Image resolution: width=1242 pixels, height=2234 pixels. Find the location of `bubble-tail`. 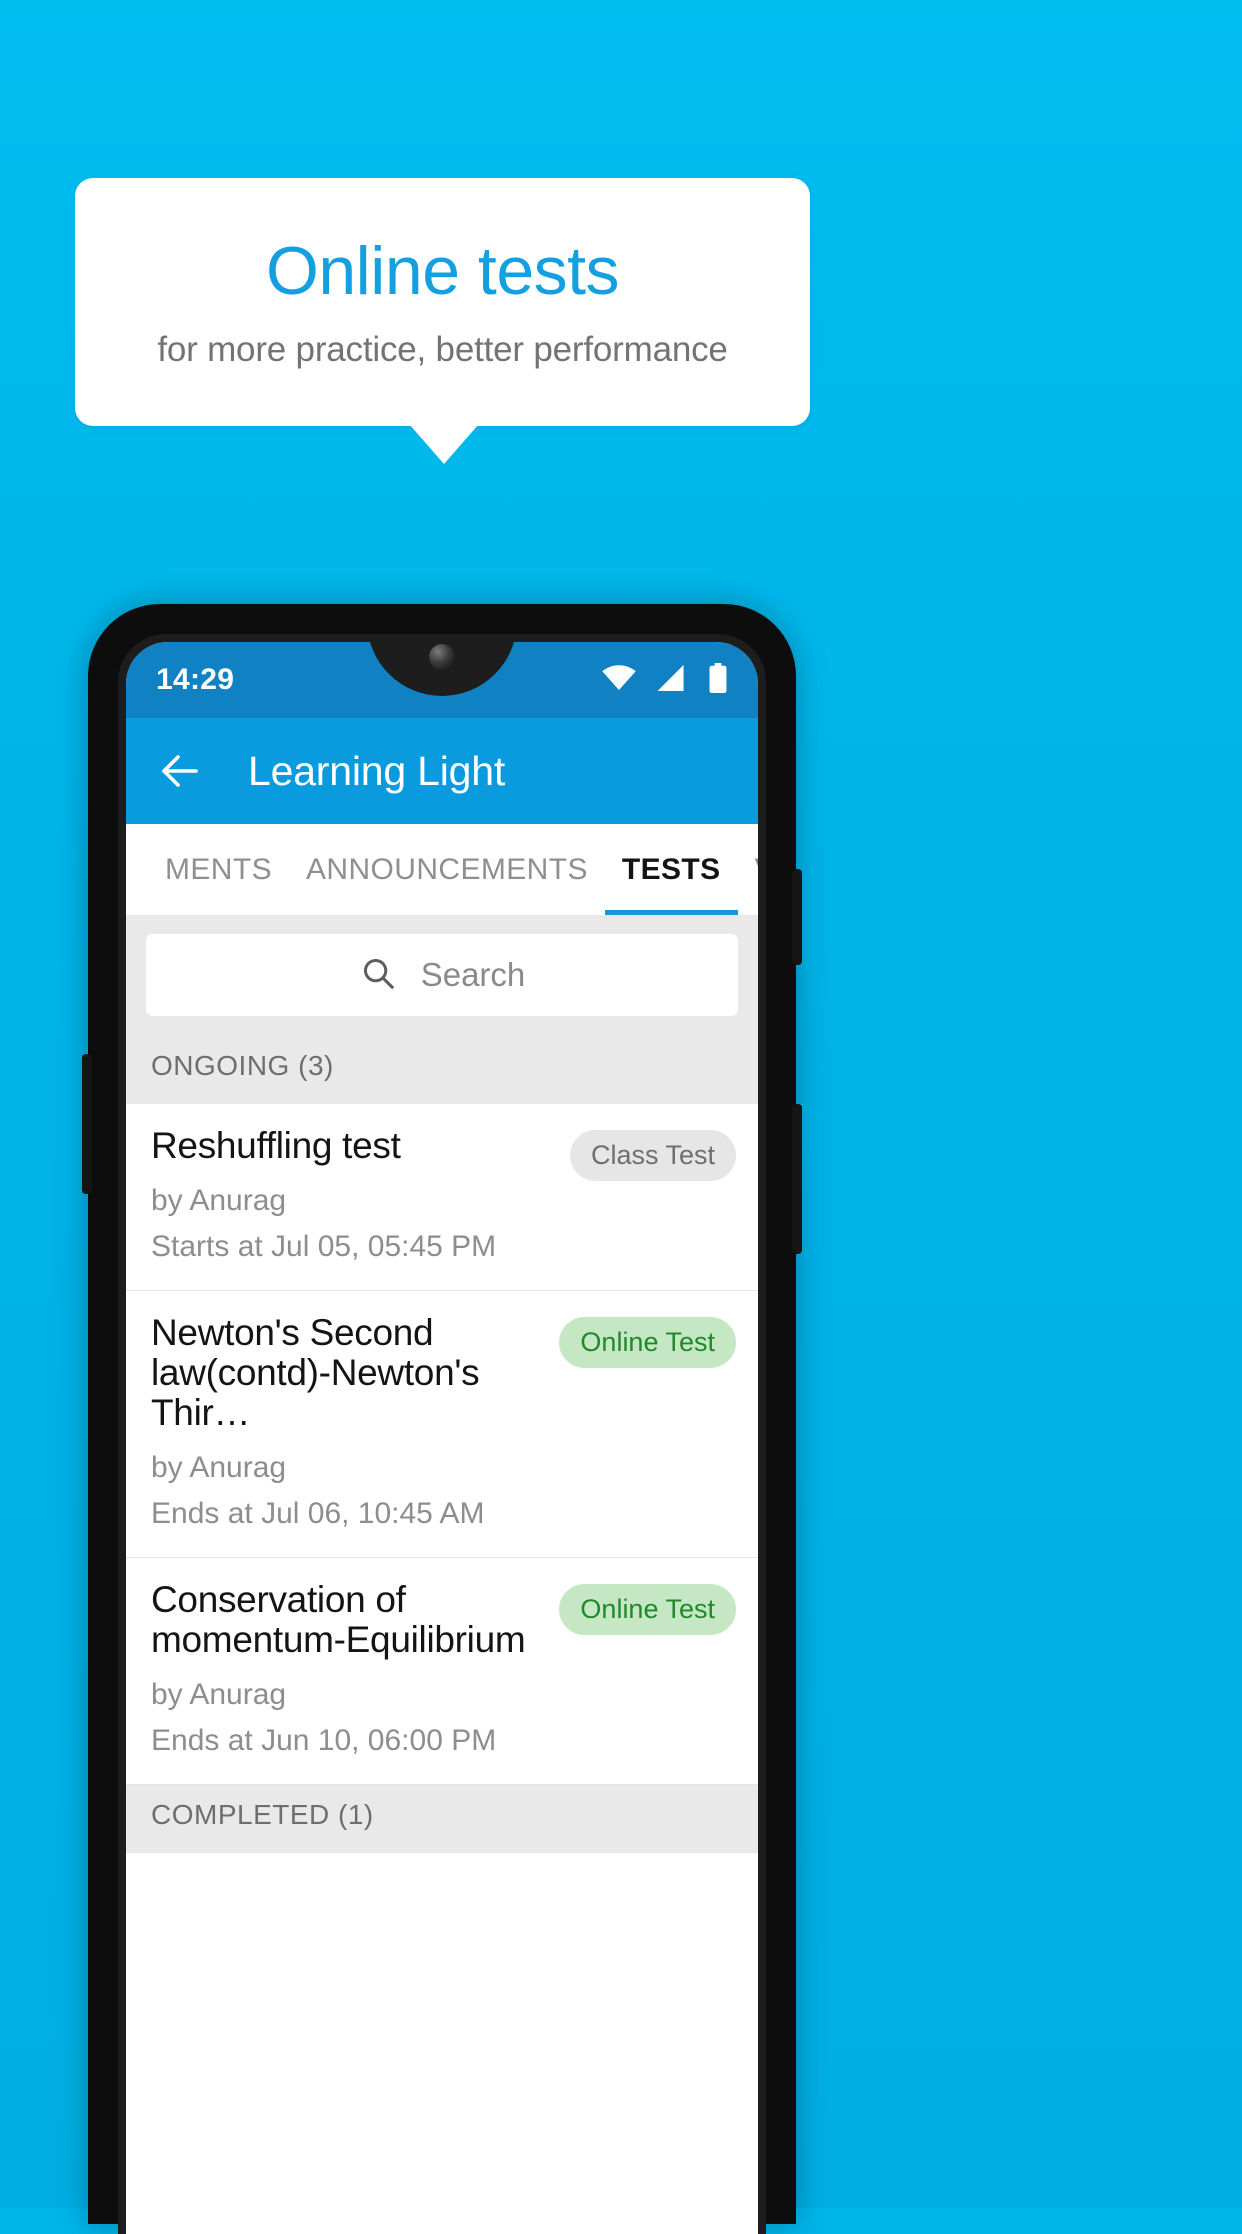

bubble-tail is located at coordinates (444, 444).